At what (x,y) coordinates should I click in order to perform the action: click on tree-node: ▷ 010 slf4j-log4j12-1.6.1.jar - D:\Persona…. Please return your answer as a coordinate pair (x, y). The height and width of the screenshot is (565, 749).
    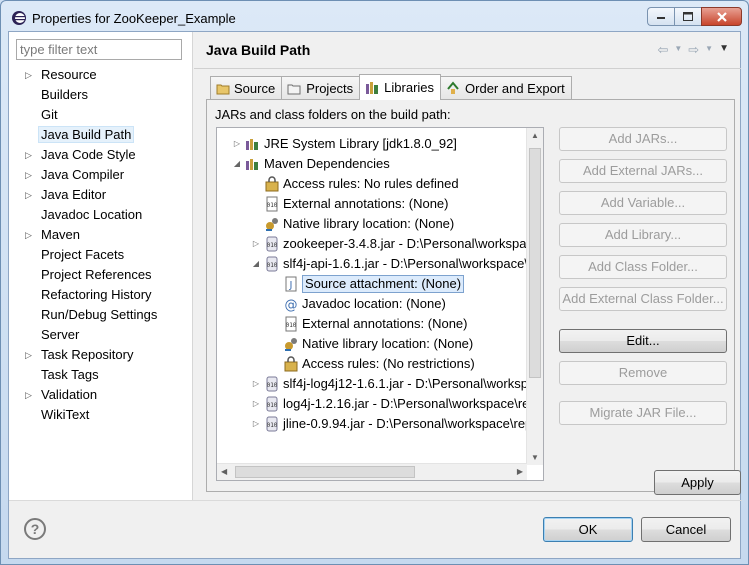
    Looking at the image, I should click on (392, 384).